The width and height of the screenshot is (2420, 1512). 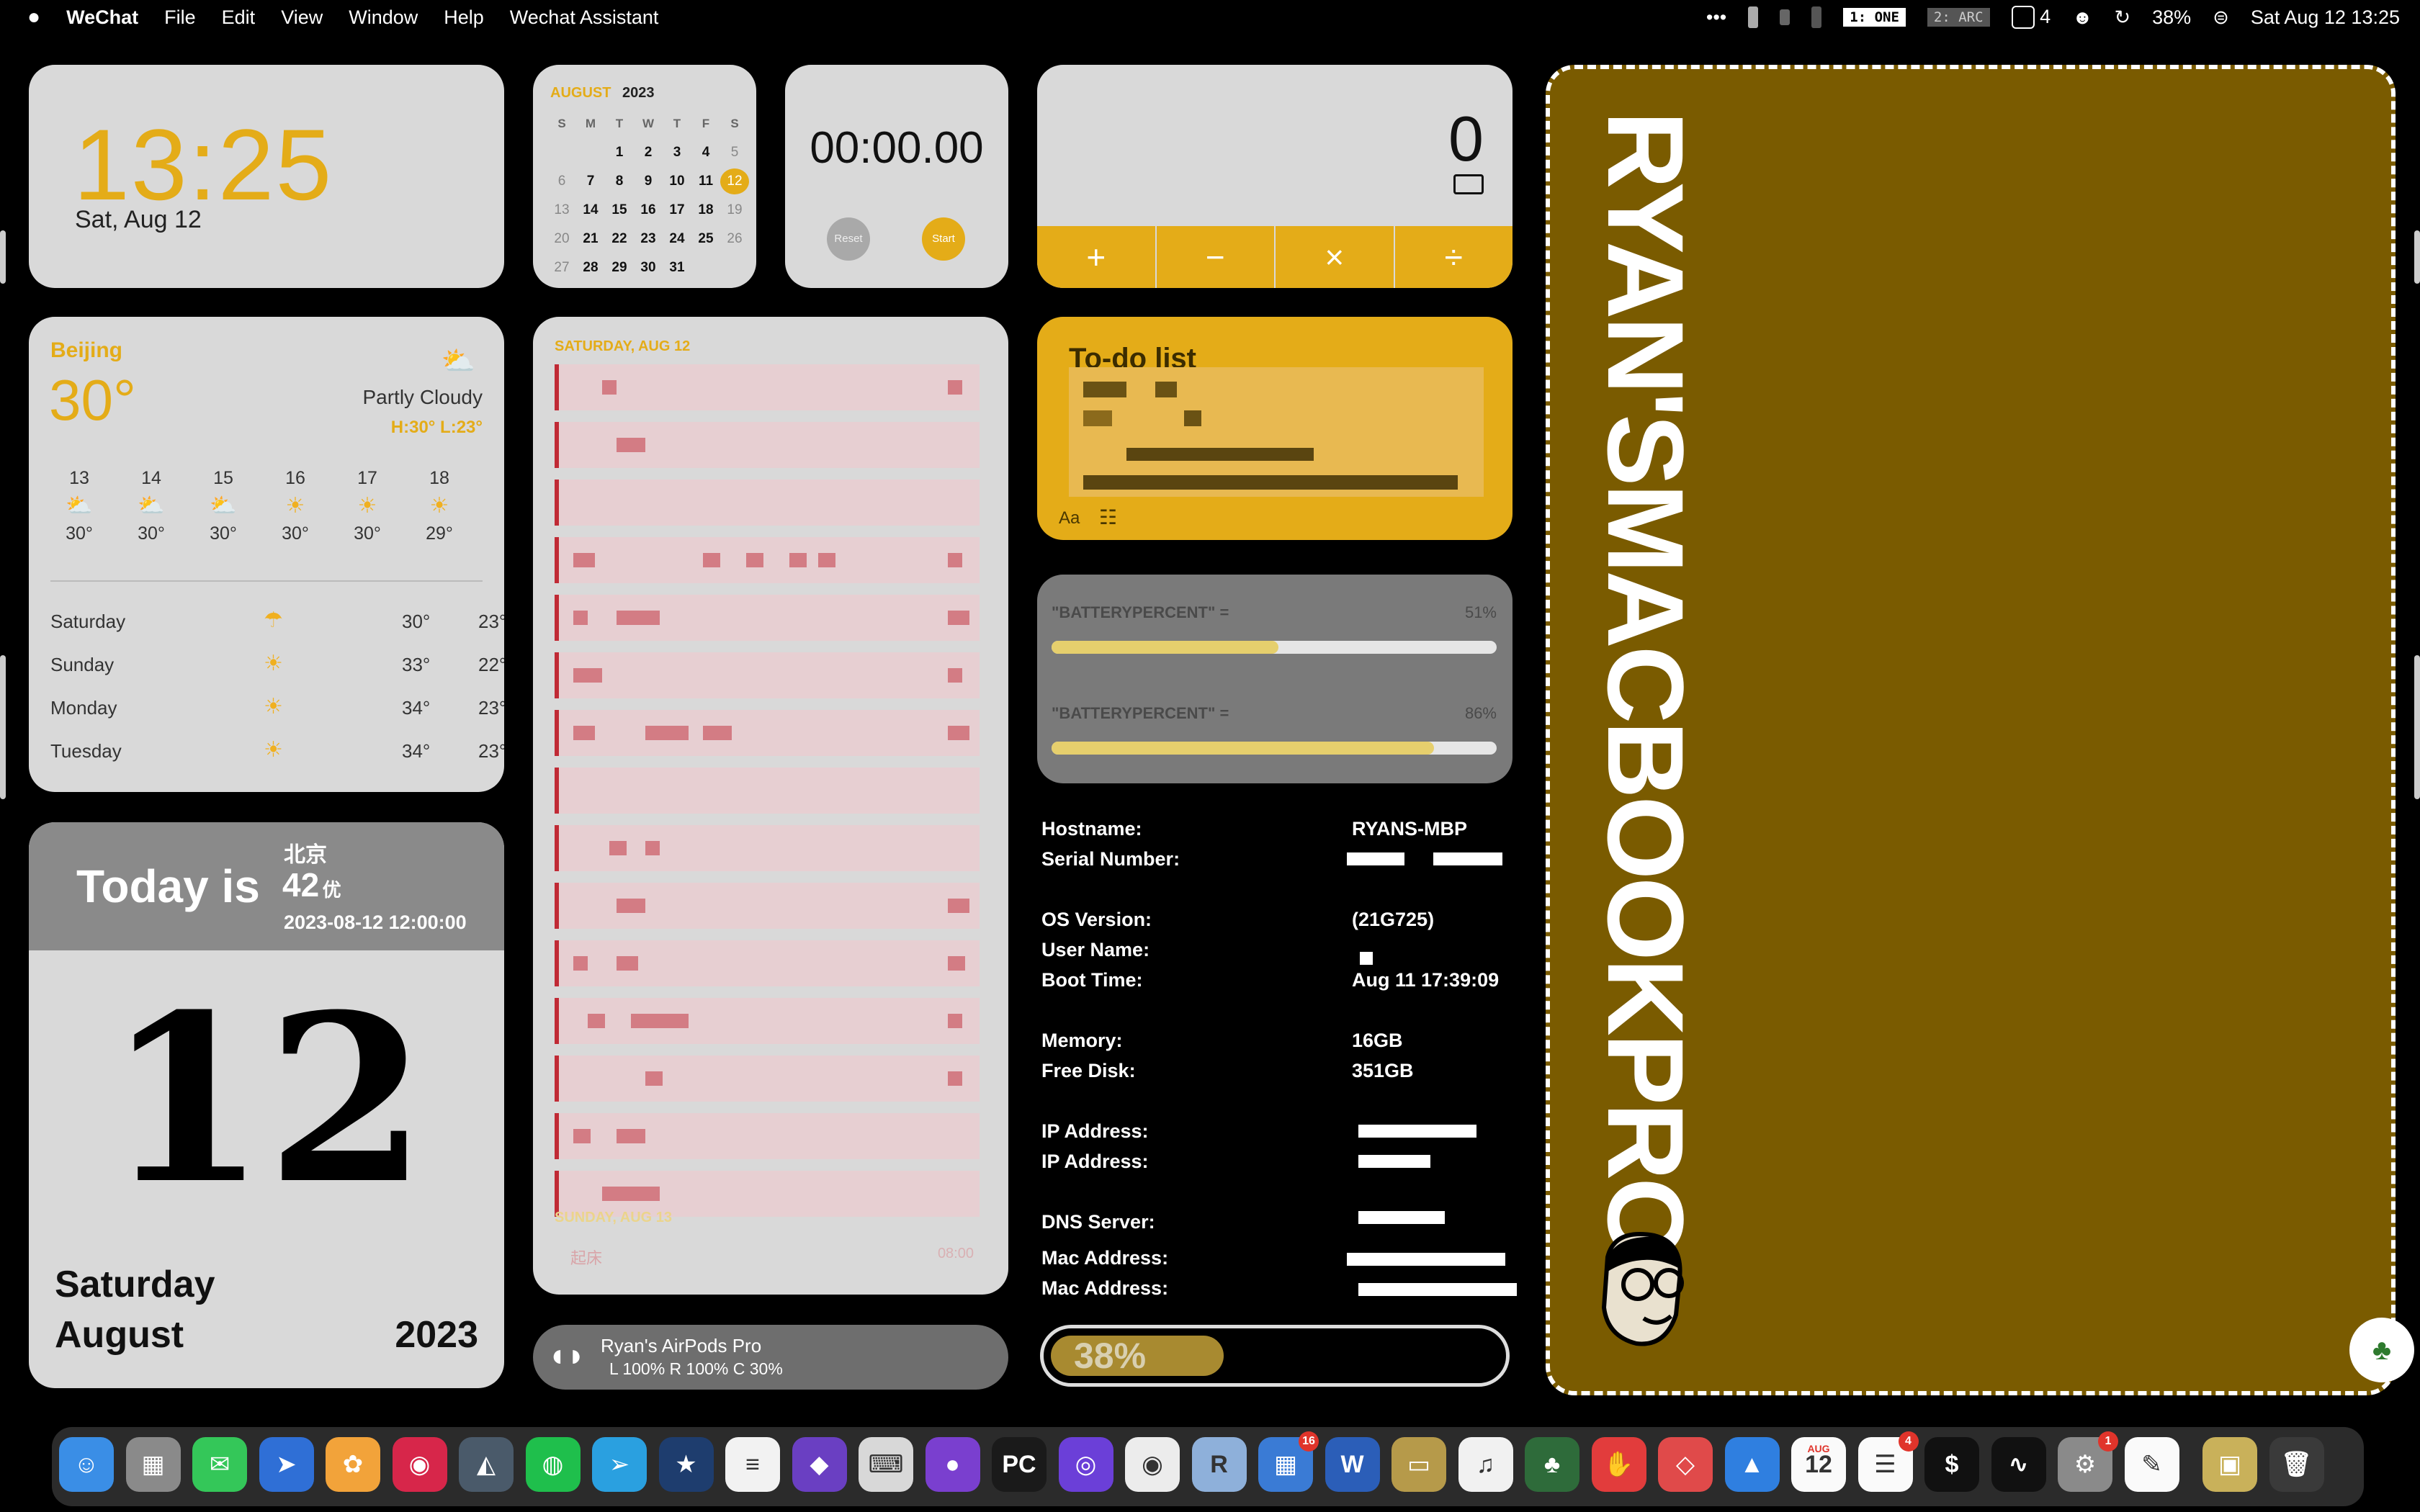 What do you see at coordinates (648, 239) in the screenshot?
I see `calendar-day: 23` at bounding box center [648, 239].